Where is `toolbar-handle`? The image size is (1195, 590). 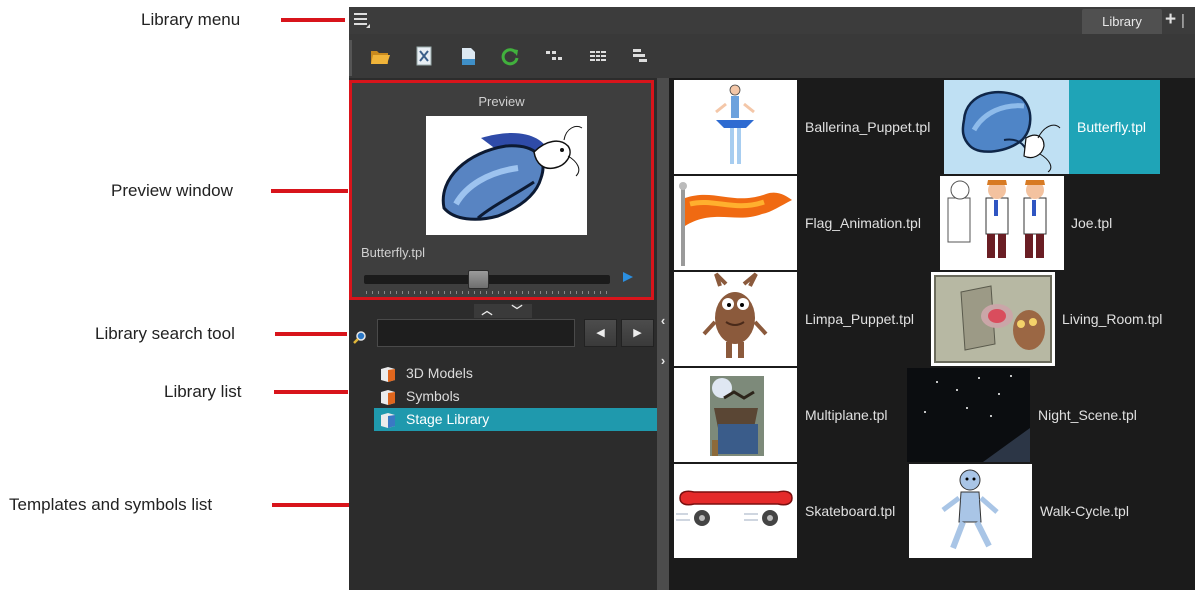
toolbar-handle is located at coordinates (350, 58).